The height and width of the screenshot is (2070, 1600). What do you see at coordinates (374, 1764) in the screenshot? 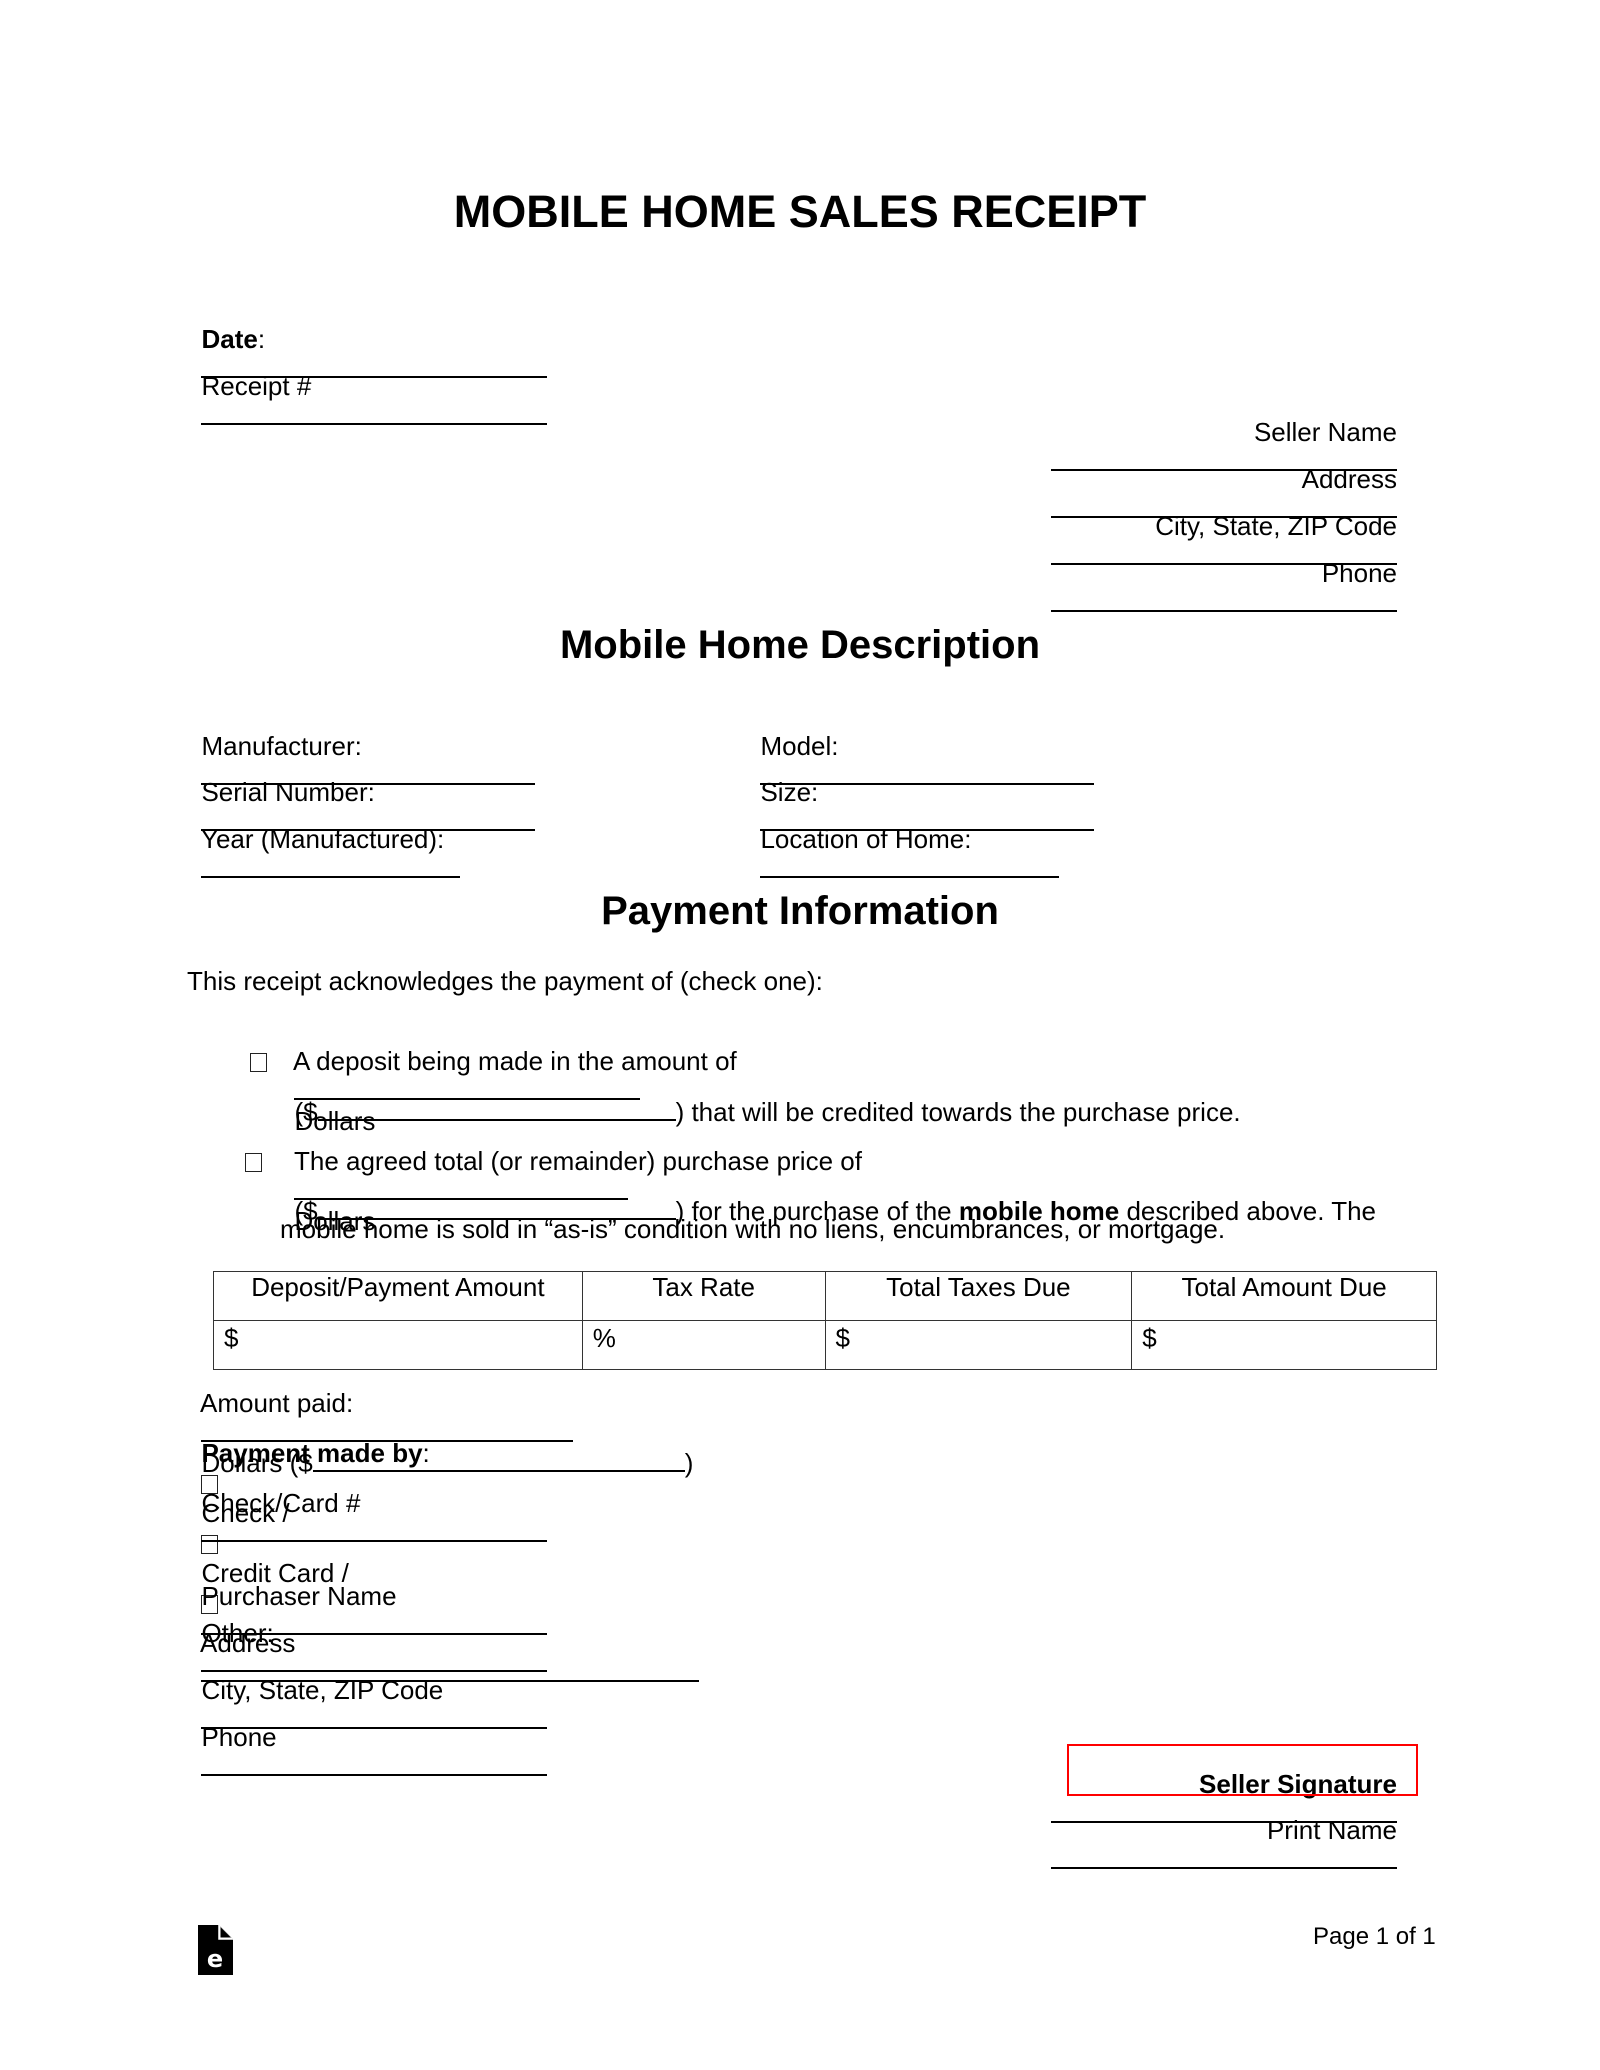
I see `purchaser-phone-field` at bounding box center [374, 1764].